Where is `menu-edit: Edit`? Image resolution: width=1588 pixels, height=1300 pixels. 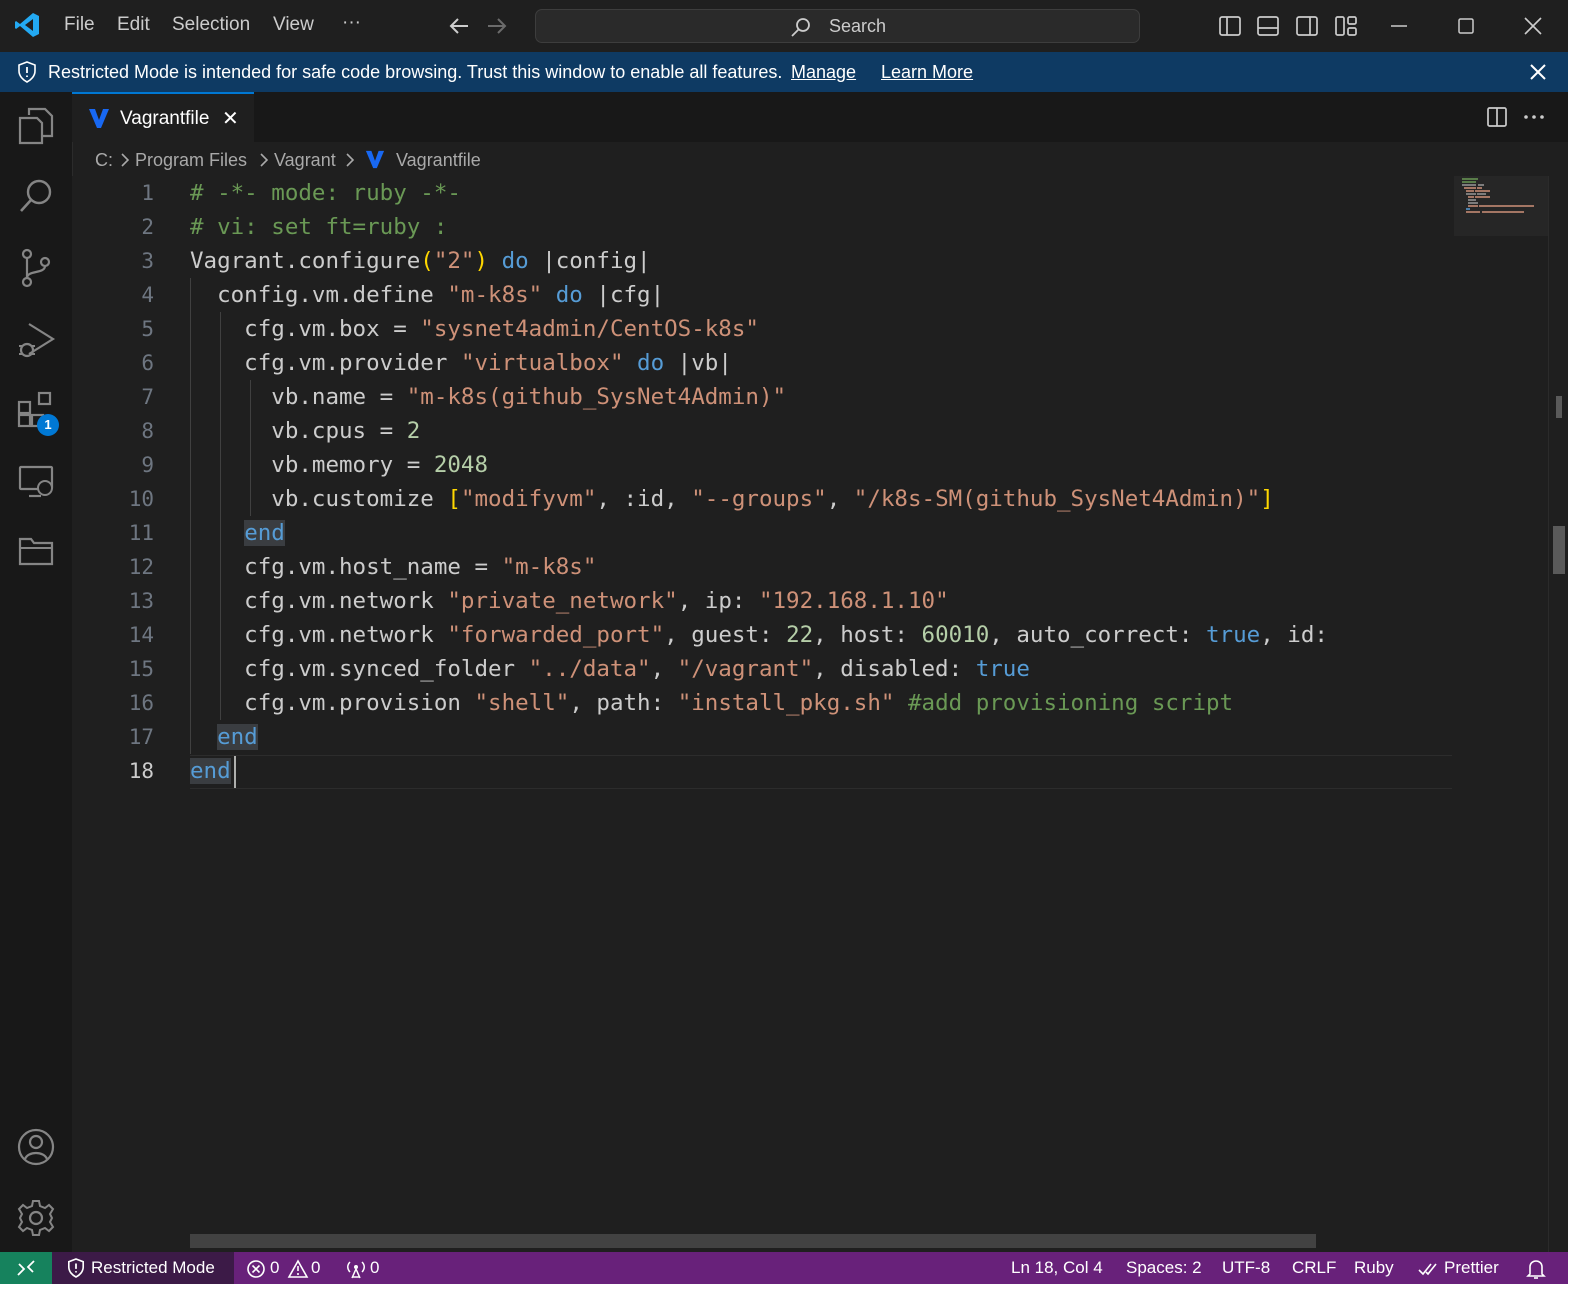
menu-edit: Edit is located at coordinates (133, 25).